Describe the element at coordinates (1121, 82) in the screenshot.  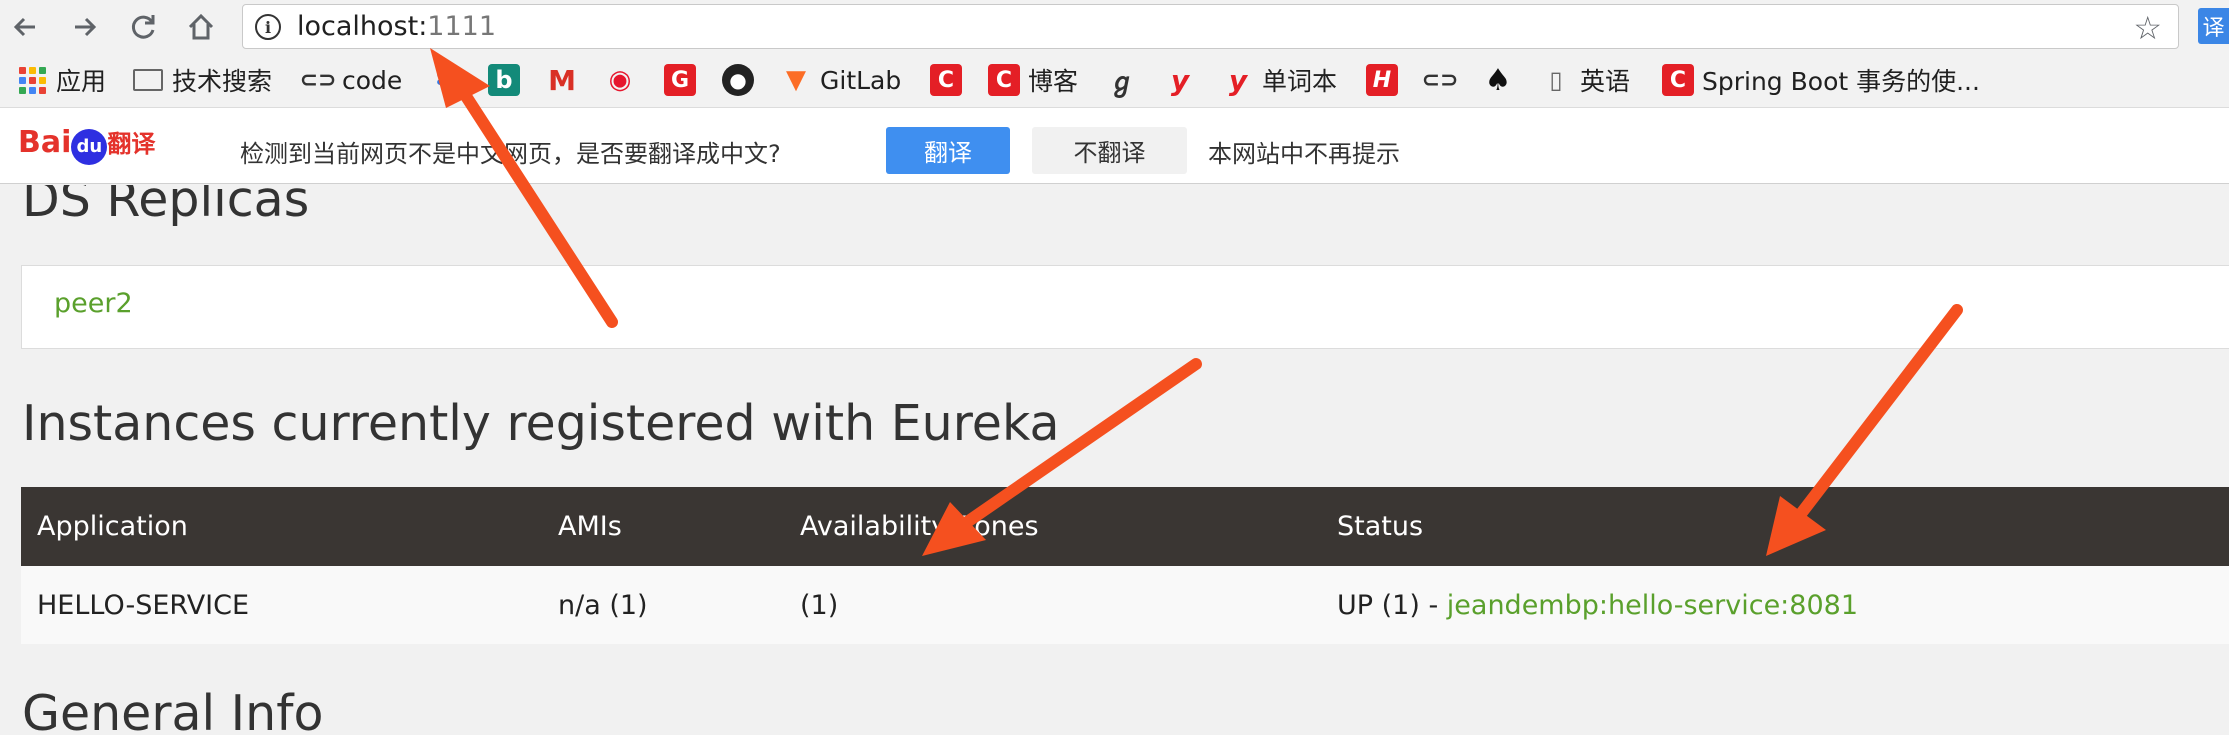
I see `script-logo-icon: ℊ` at that location.